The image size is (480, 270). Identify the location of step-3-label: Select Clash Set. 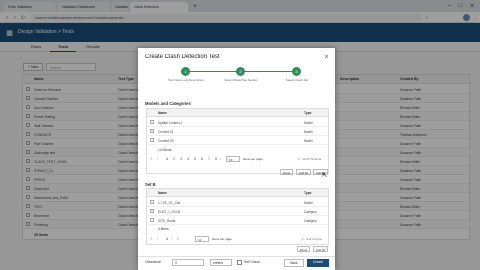
(297, 80).